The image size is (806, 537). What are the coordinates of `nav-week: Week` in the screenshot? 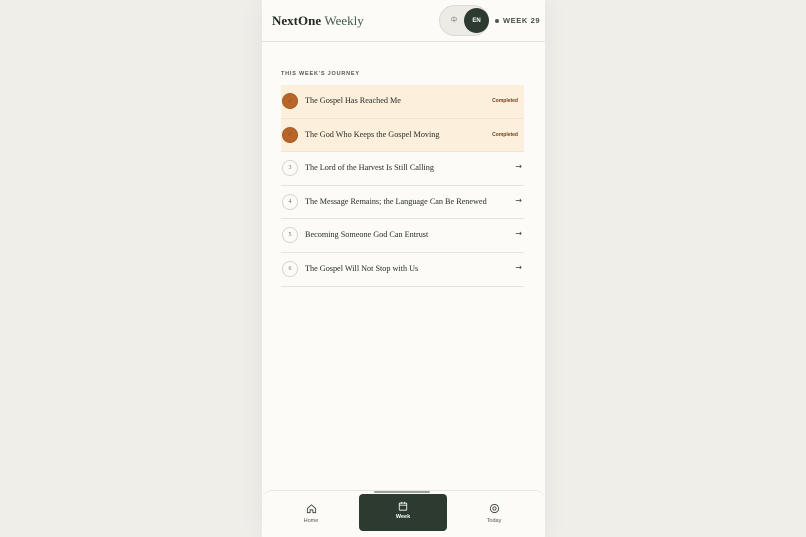 It's located at (403, 512).